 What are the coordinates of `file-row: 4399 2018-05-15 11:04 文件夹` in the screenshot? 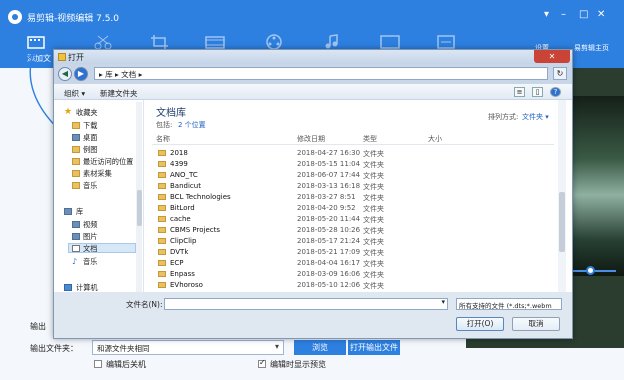 It's located at (349, 164).